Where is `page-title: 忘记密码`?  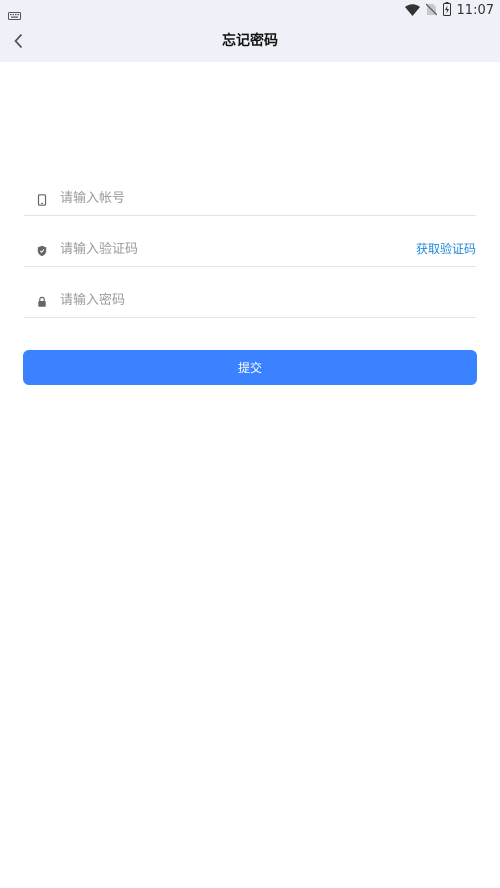 page-title: 忘记密码 is located at coordinates (250, 41).